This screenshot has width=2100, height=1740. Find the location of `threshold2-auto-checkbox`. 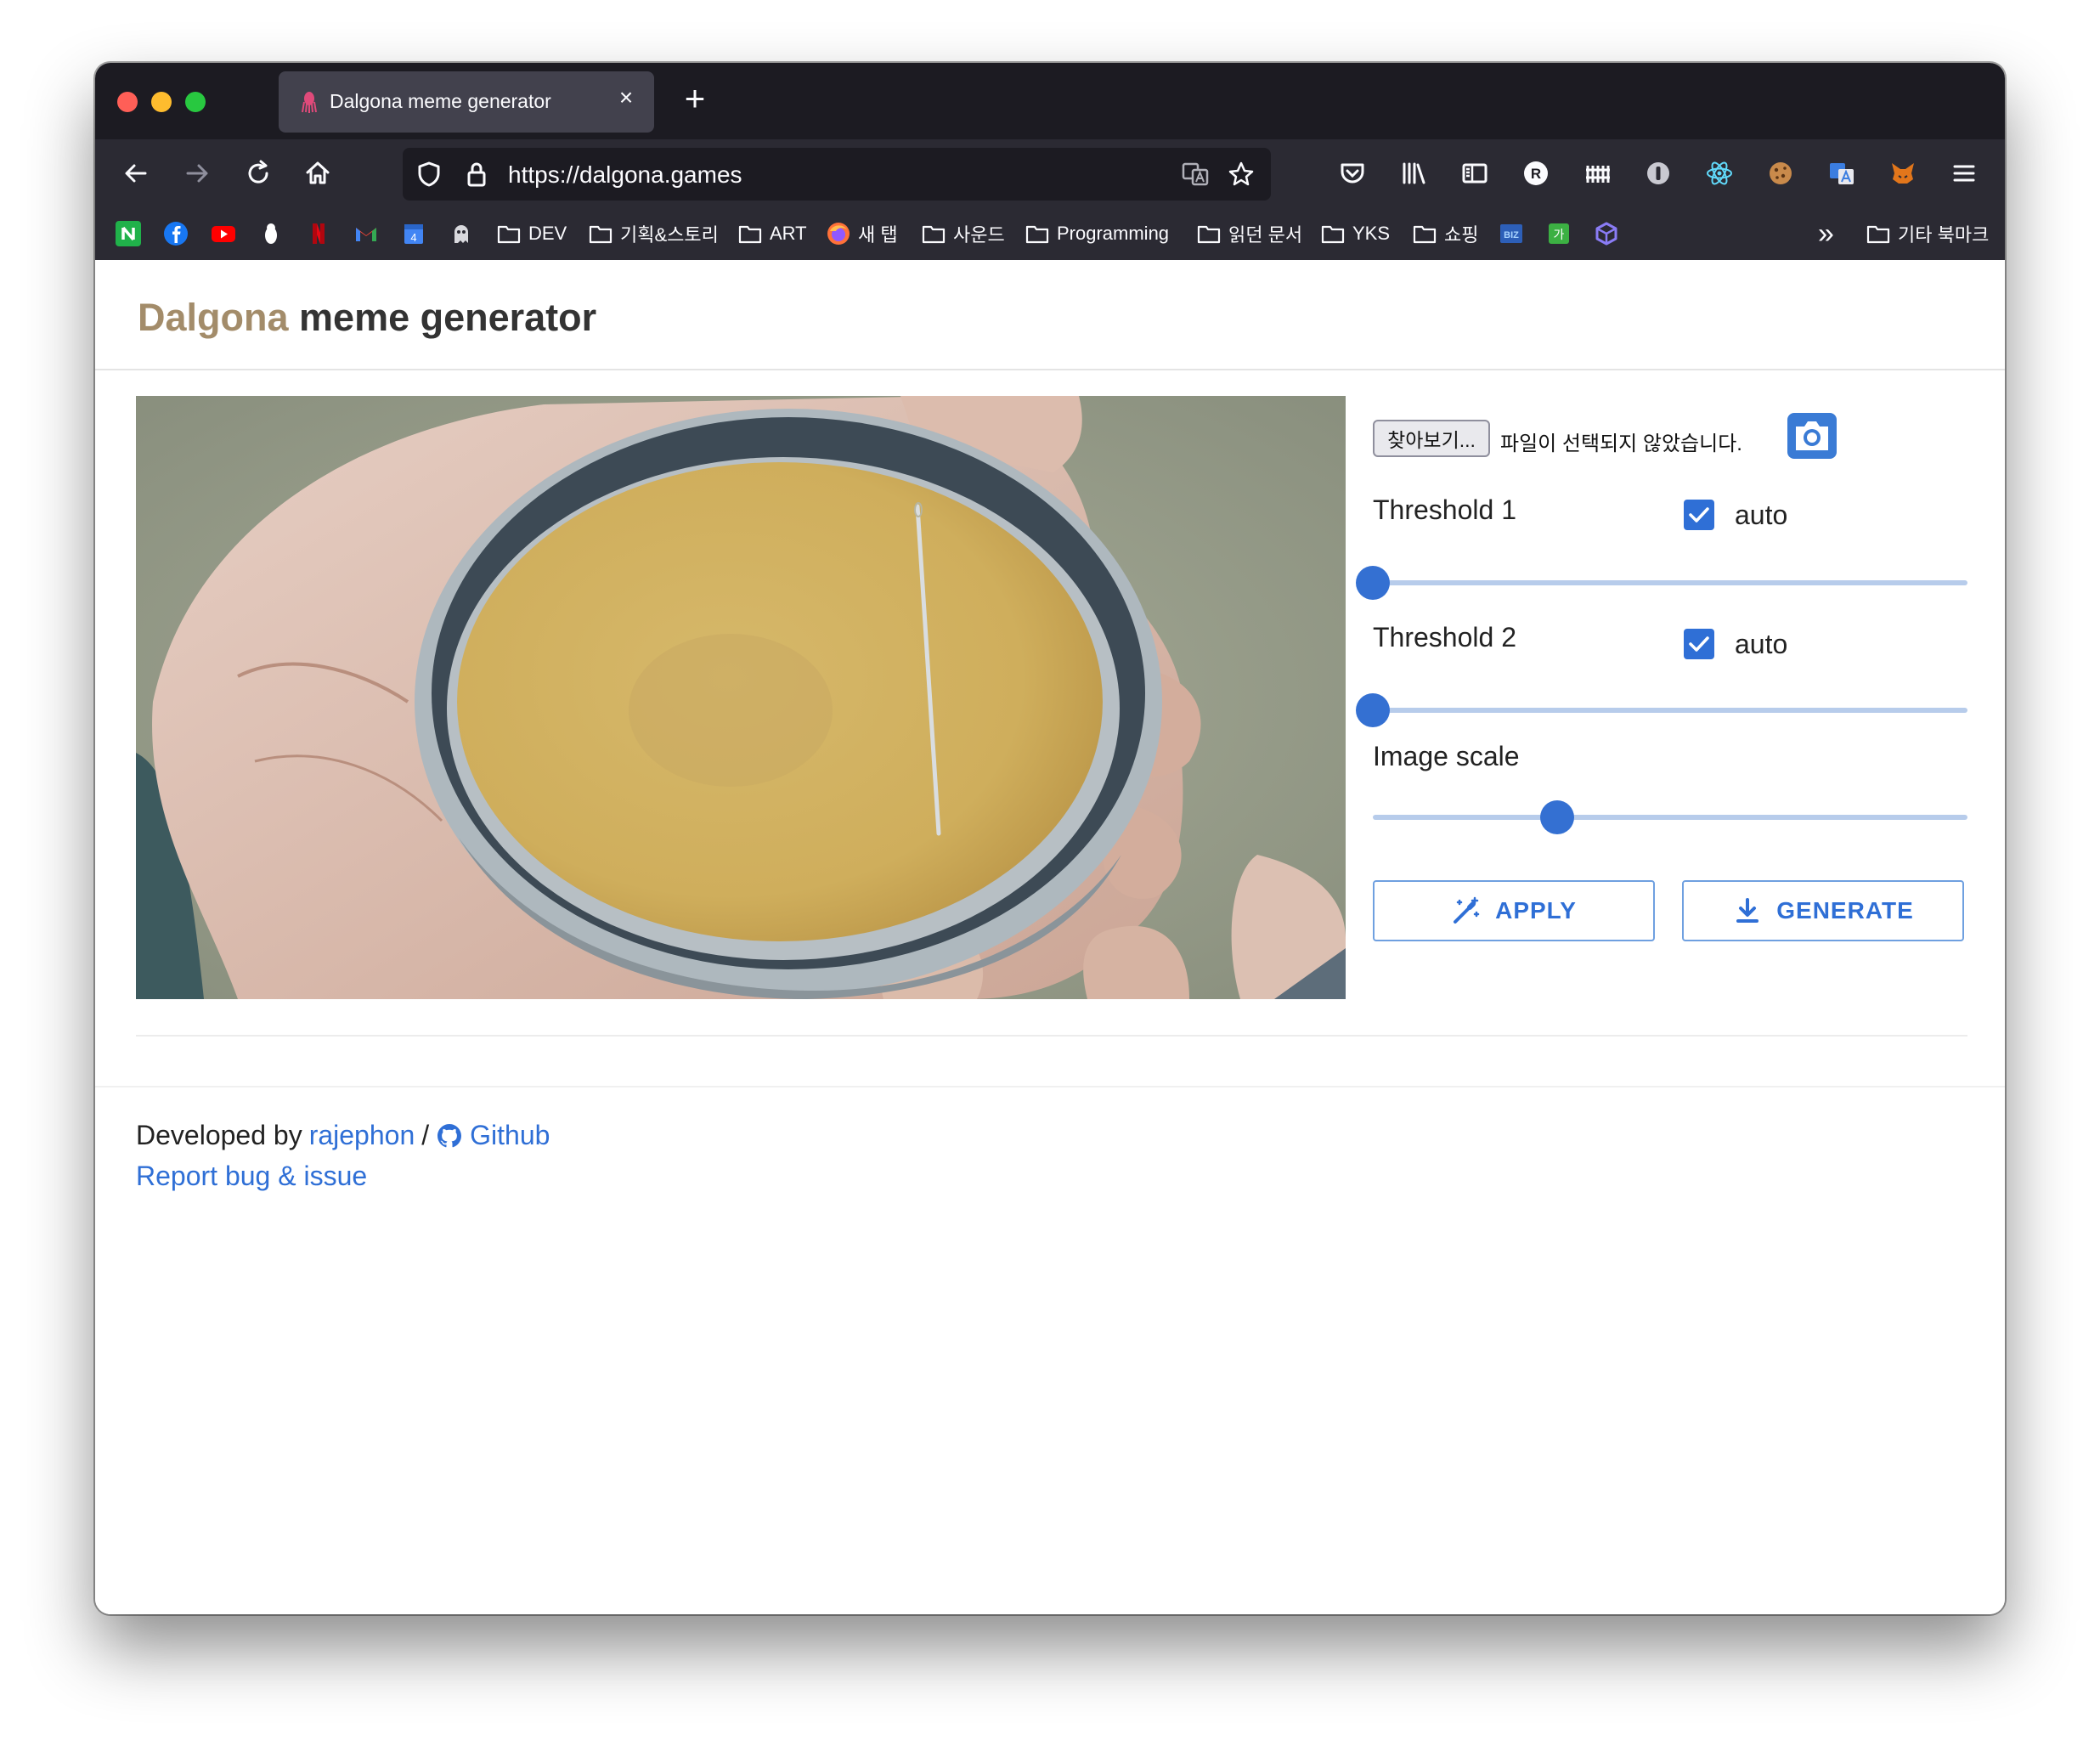

threshold2-auto-checkbox is located at coordinates (1699, 644).